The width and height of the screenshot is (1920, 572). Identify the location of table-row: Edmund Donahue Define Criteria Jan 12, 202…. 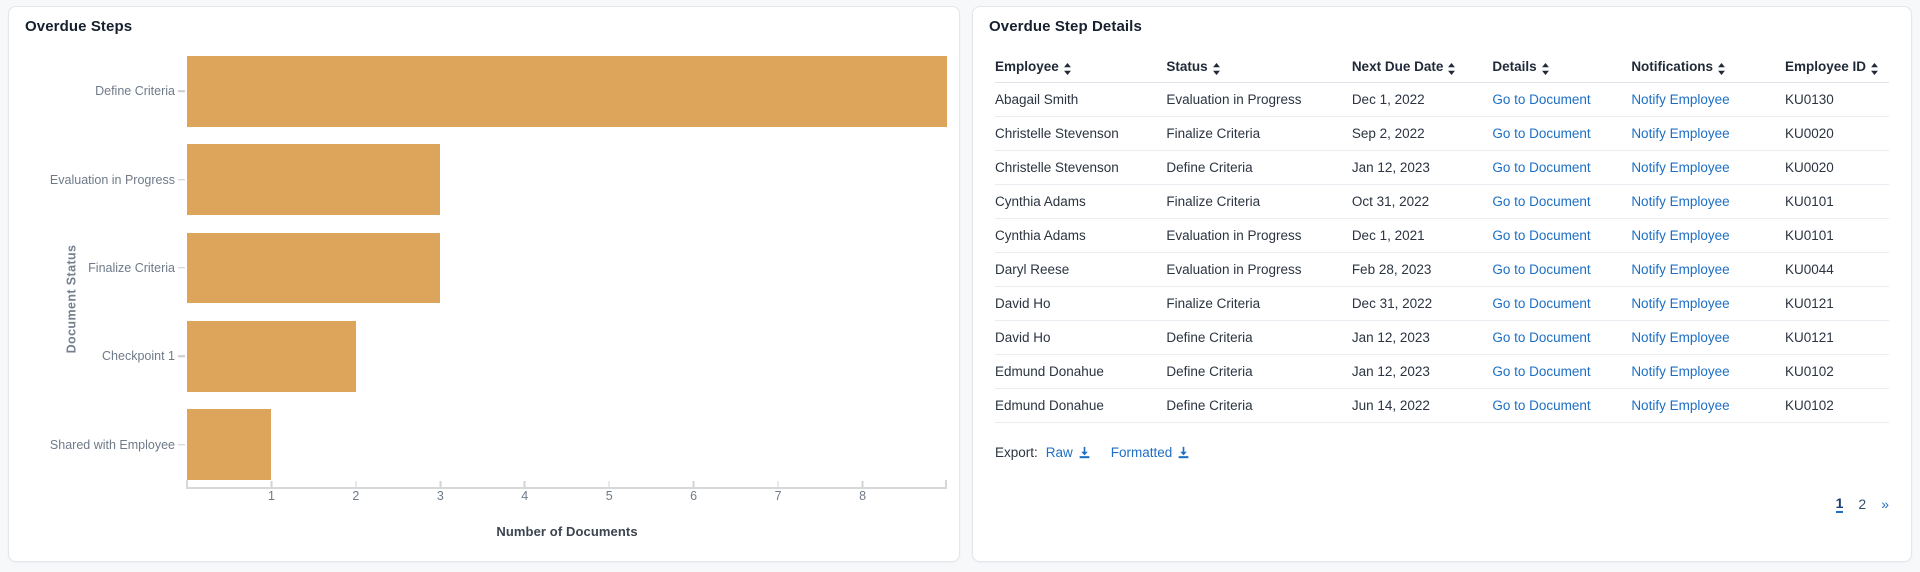
(1442, 372).